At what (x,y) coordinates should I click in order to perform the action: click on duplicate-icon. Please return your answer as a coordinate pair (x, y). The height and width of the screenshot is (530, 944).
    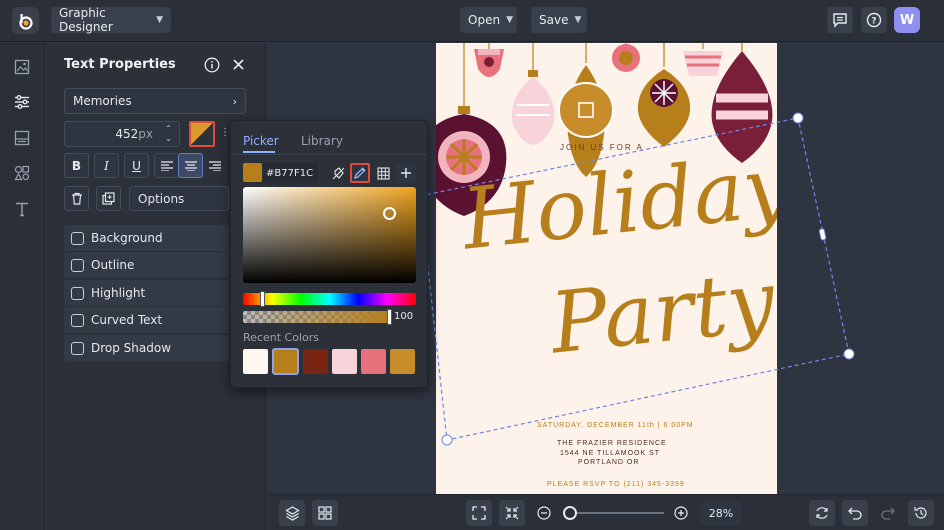
    Looking at the image, I should click on (108, 198).